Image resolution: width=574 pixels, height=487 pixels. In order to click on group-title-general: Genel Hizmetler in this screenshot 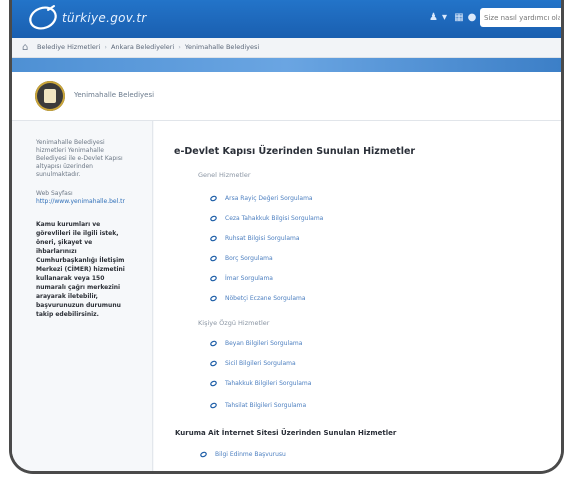, I will do `click(224, 175)`.